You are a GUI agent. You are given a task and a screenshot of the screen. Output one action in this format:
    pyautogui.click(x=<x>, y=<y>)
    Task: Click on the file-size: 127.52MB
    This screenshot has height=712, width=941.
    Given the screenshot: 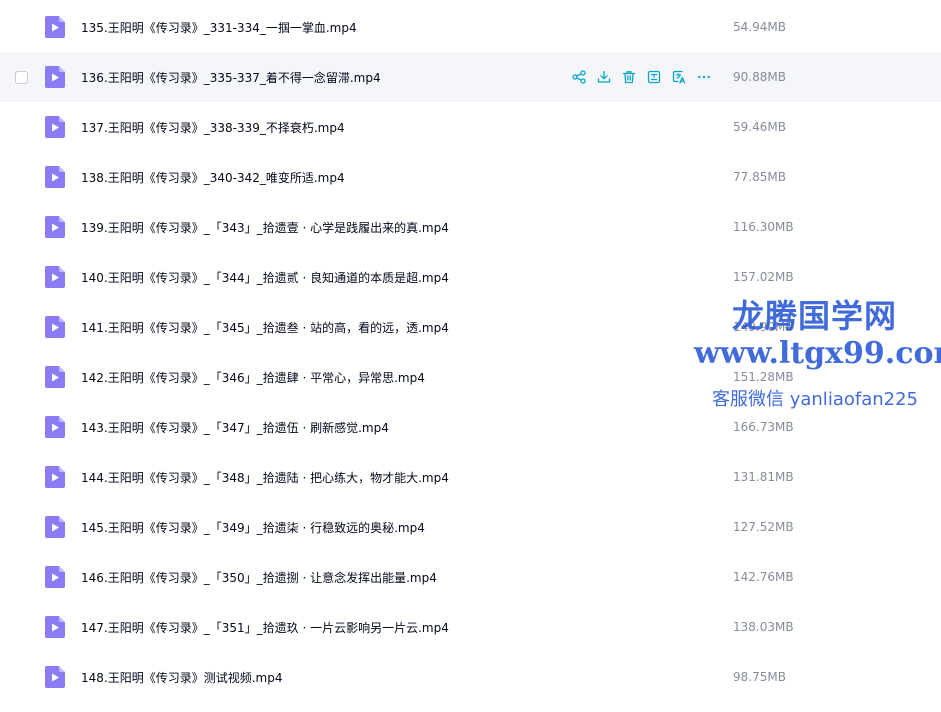 What is the action you would take?
    pyautogui.click(x=763, y=527)
    